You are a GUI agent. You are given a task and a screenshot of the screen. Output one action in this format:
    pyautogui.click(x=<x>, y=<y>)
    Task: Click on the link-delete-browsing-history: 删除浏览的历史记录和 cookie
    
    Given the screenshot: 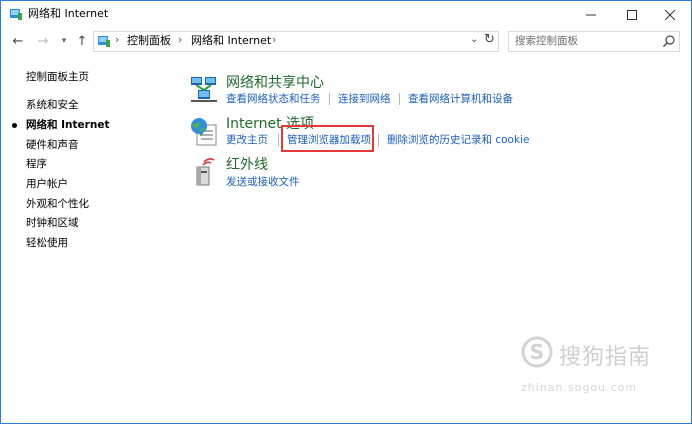 What is the action you would take?
    pyautogui.click(x=458, y=140)
    